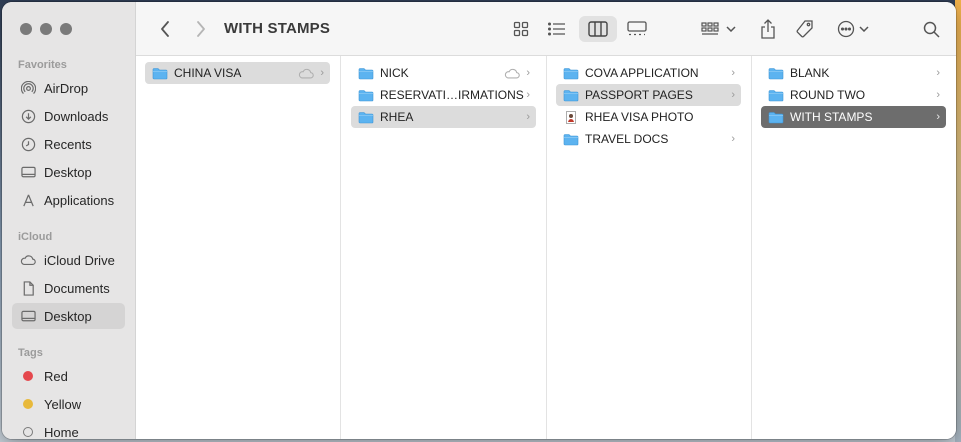  Describe the element at coordinates (598, 29) in the screenshot. I see `column-view-button` at that location.